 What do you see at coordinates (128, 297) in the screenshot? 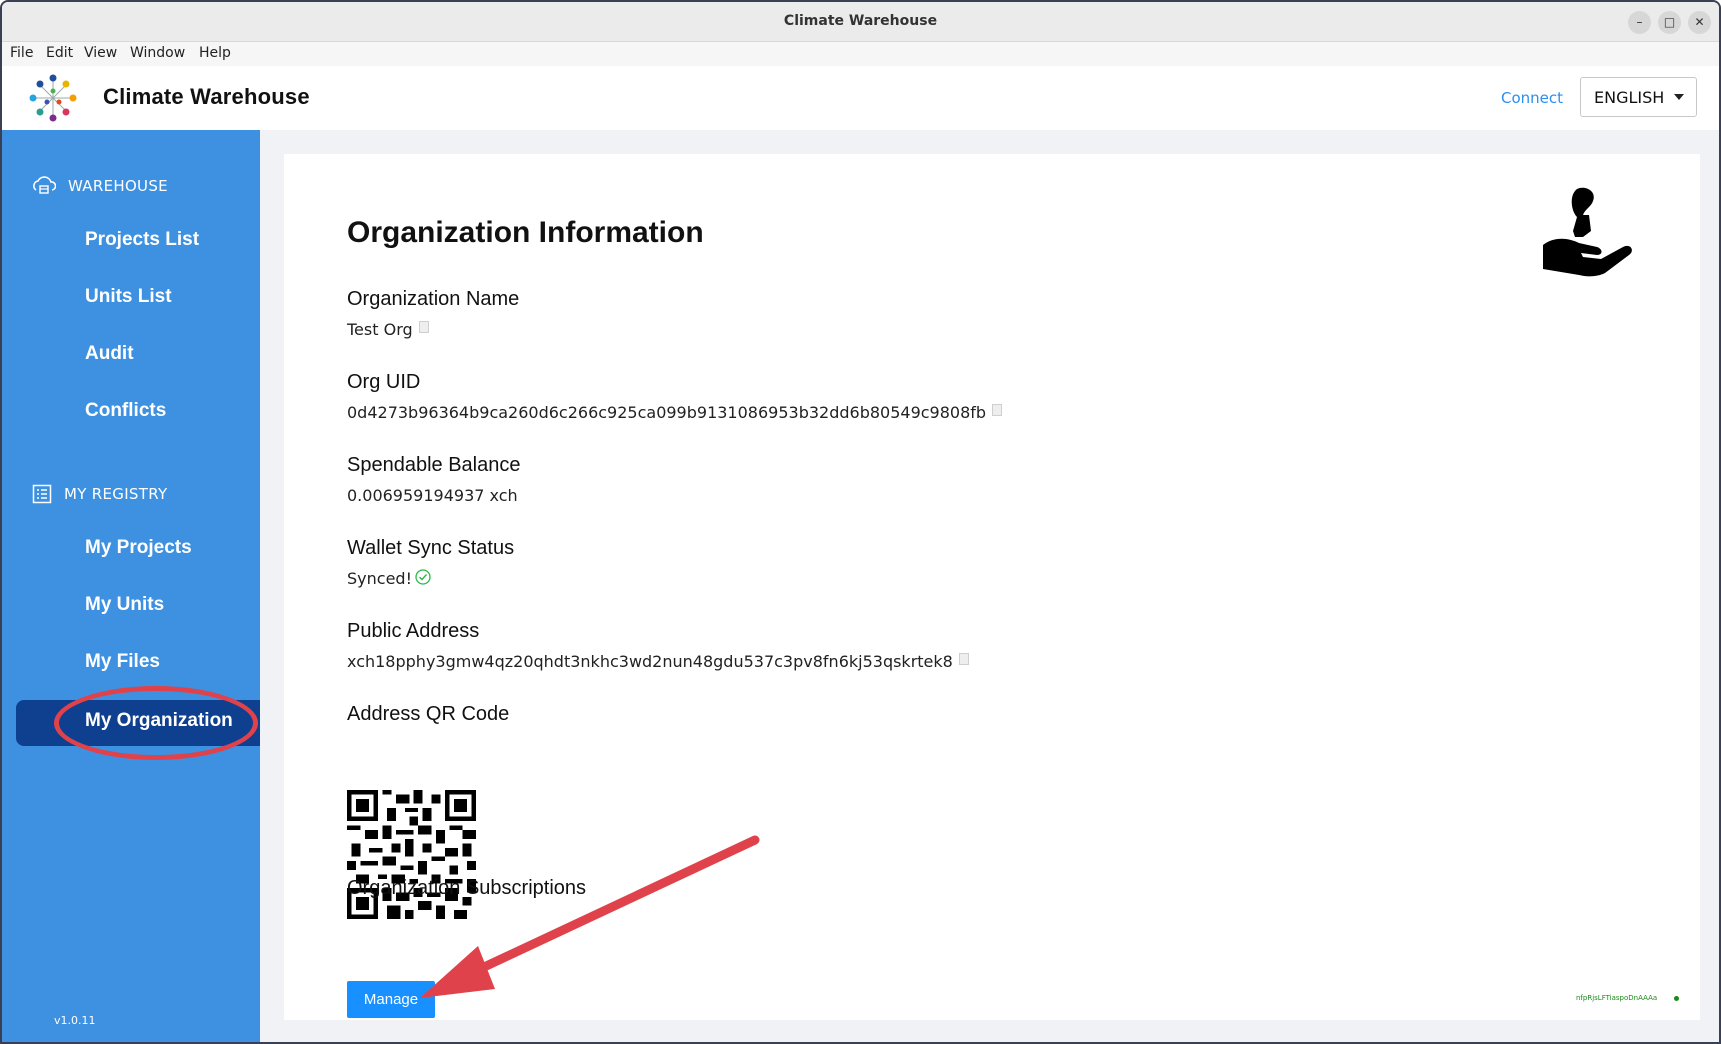
I see `sidebar-item-units-list: Units List` at bounding box center [128, 297].